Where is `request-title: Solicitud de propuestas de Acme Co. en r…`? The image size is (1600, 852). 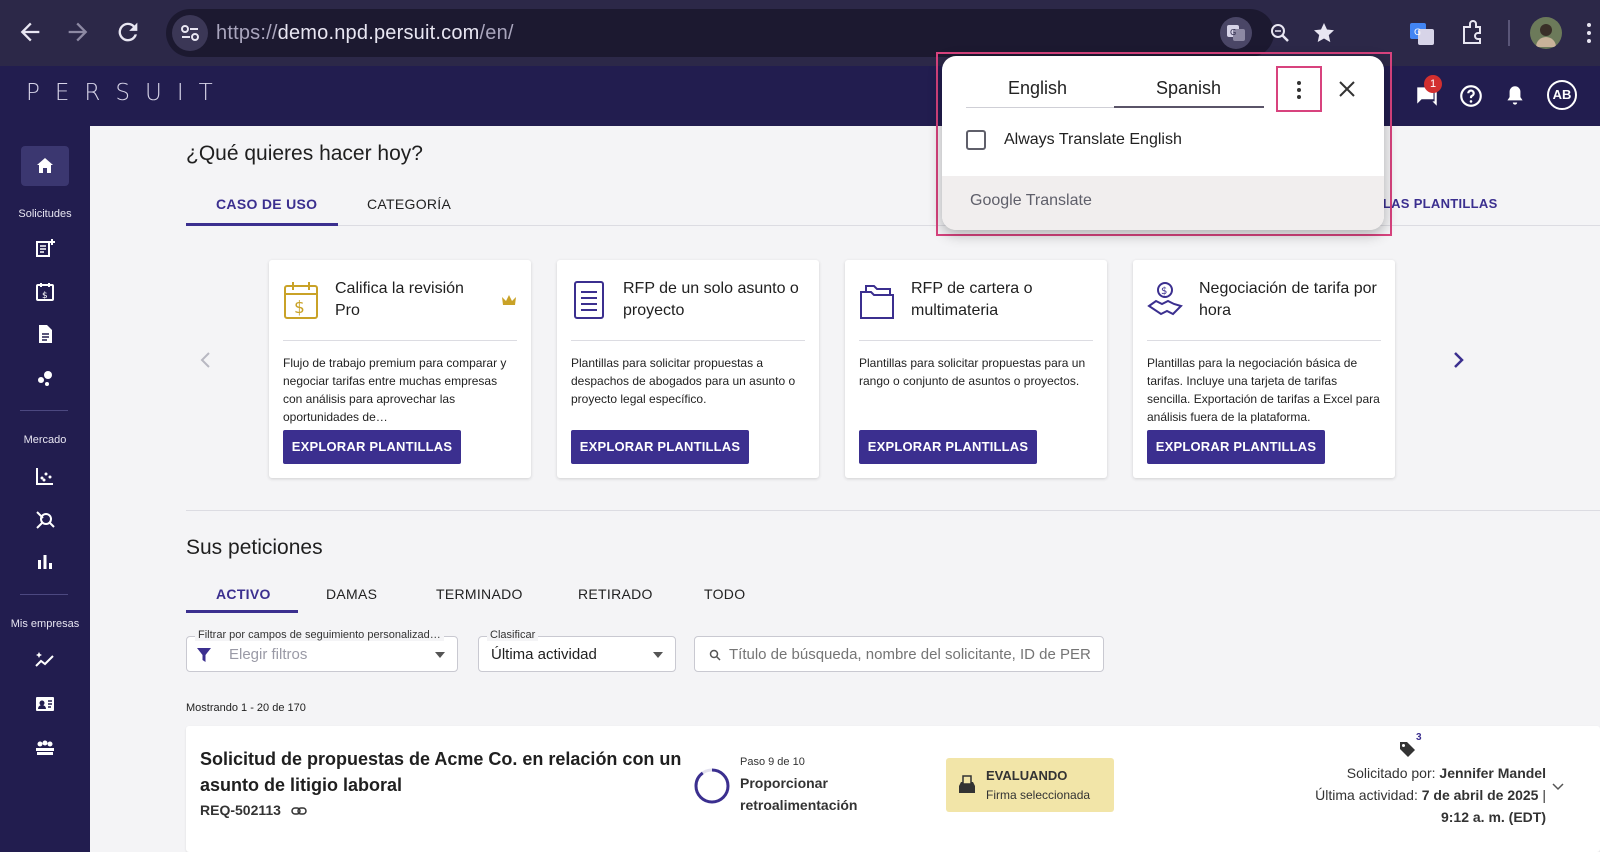
request-title: Solicitud de propuestas de Acme Co. en r… is located at coordinates (450, 772).